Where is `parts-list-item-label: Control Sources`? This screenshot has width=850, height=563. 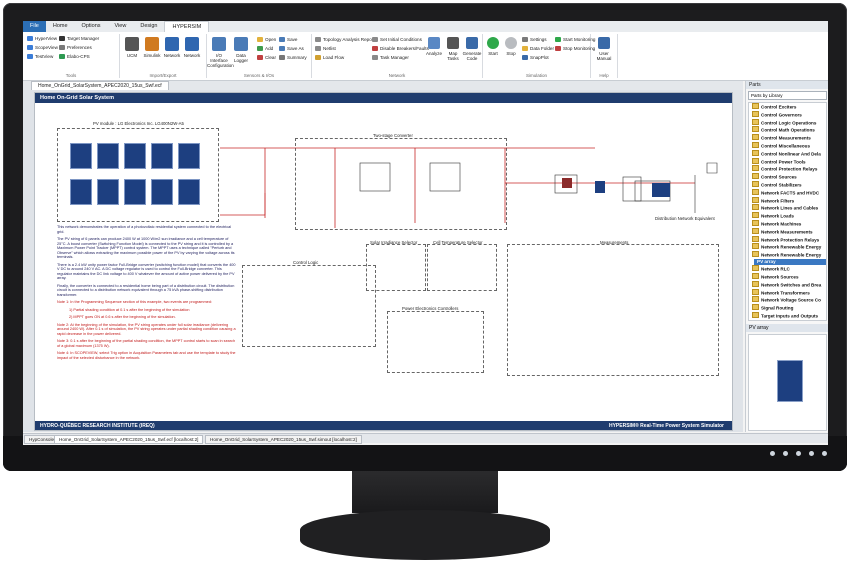 parts-list-item-label: Control Sources is located at coordinates (779, 177).